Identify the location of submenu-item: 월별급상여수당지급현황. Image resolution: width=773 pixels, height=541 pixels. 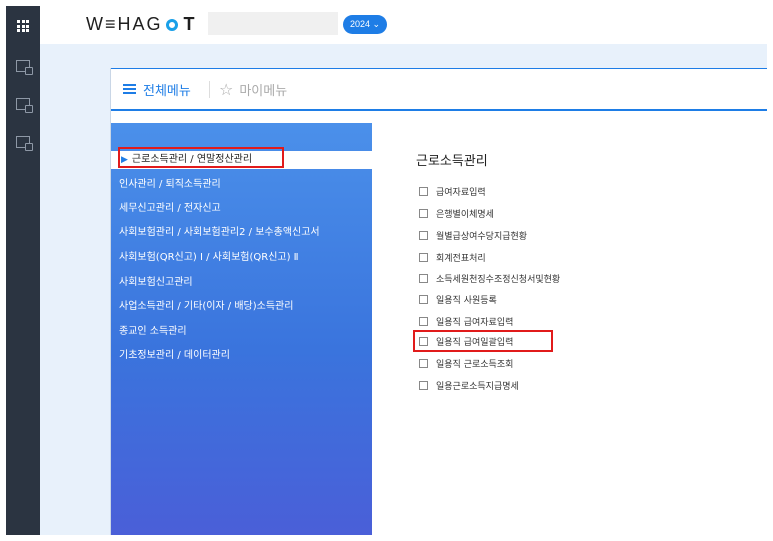
(473, 235).